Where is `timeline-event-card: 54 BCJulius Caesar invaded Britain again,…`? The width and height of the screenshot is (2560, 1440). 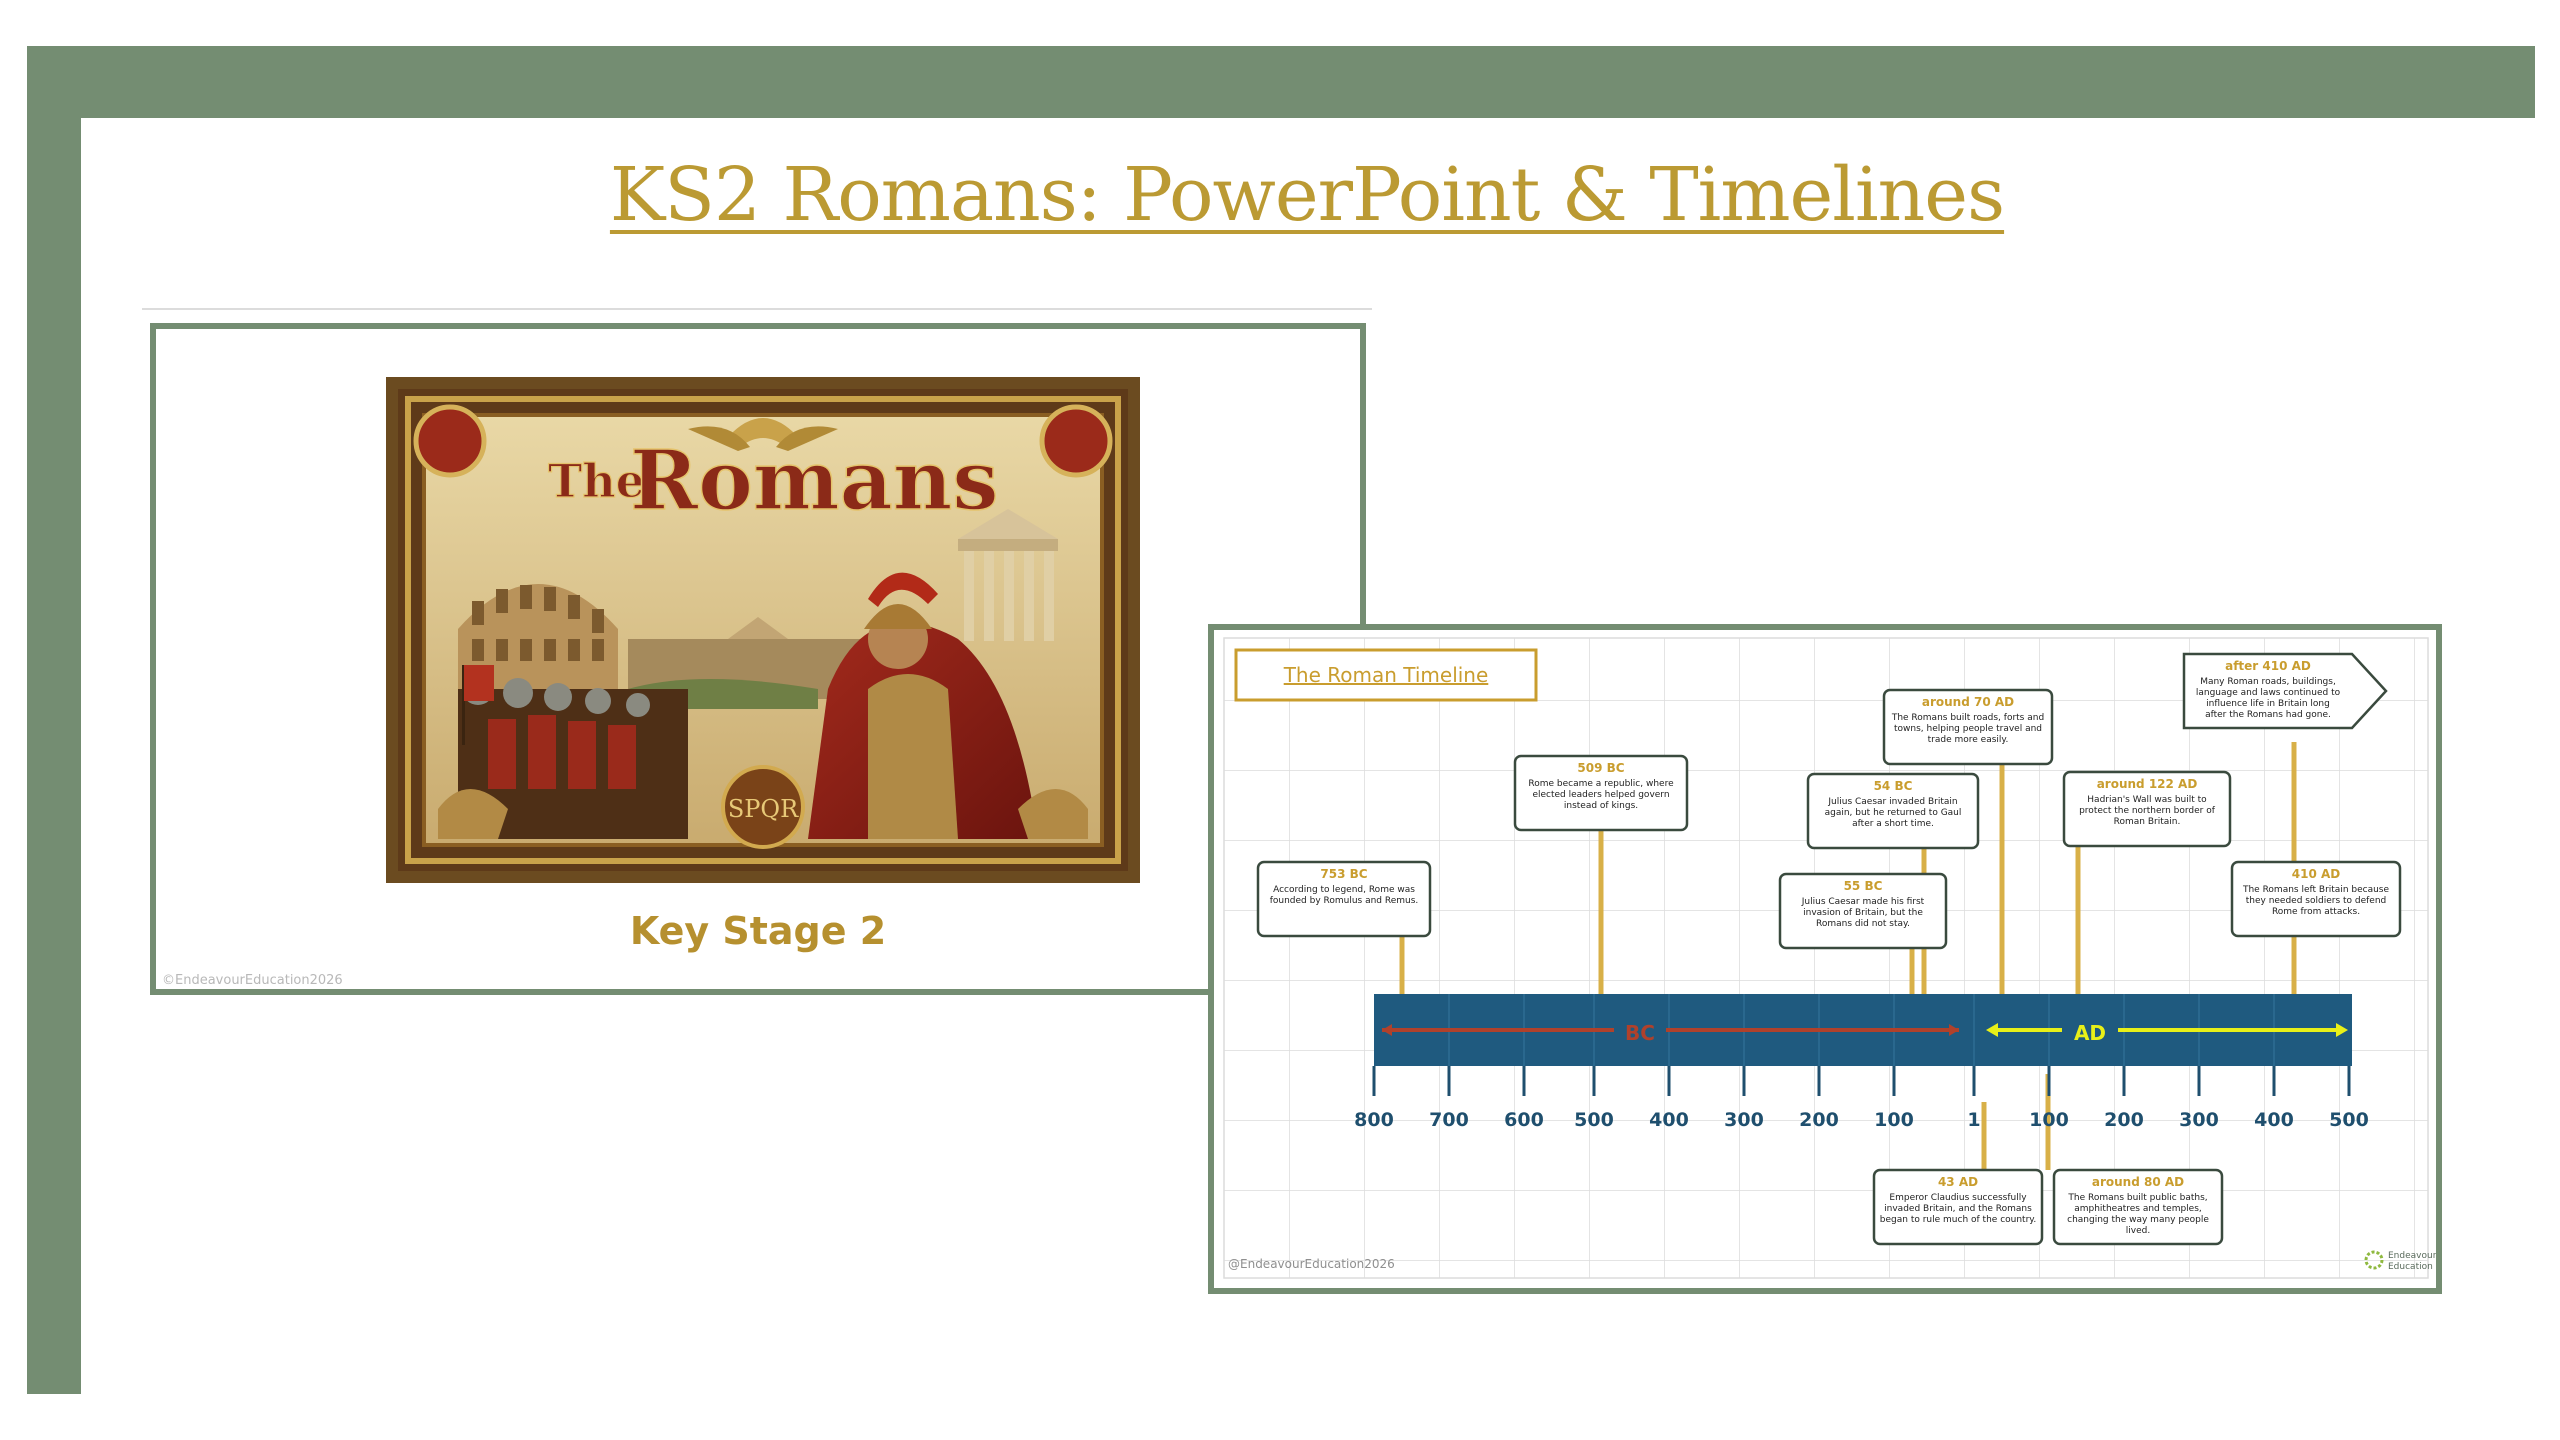
timeline-event-card: 54 BCJulius Caesar invaded Britain again,… is located at coordinates (1893, 811).